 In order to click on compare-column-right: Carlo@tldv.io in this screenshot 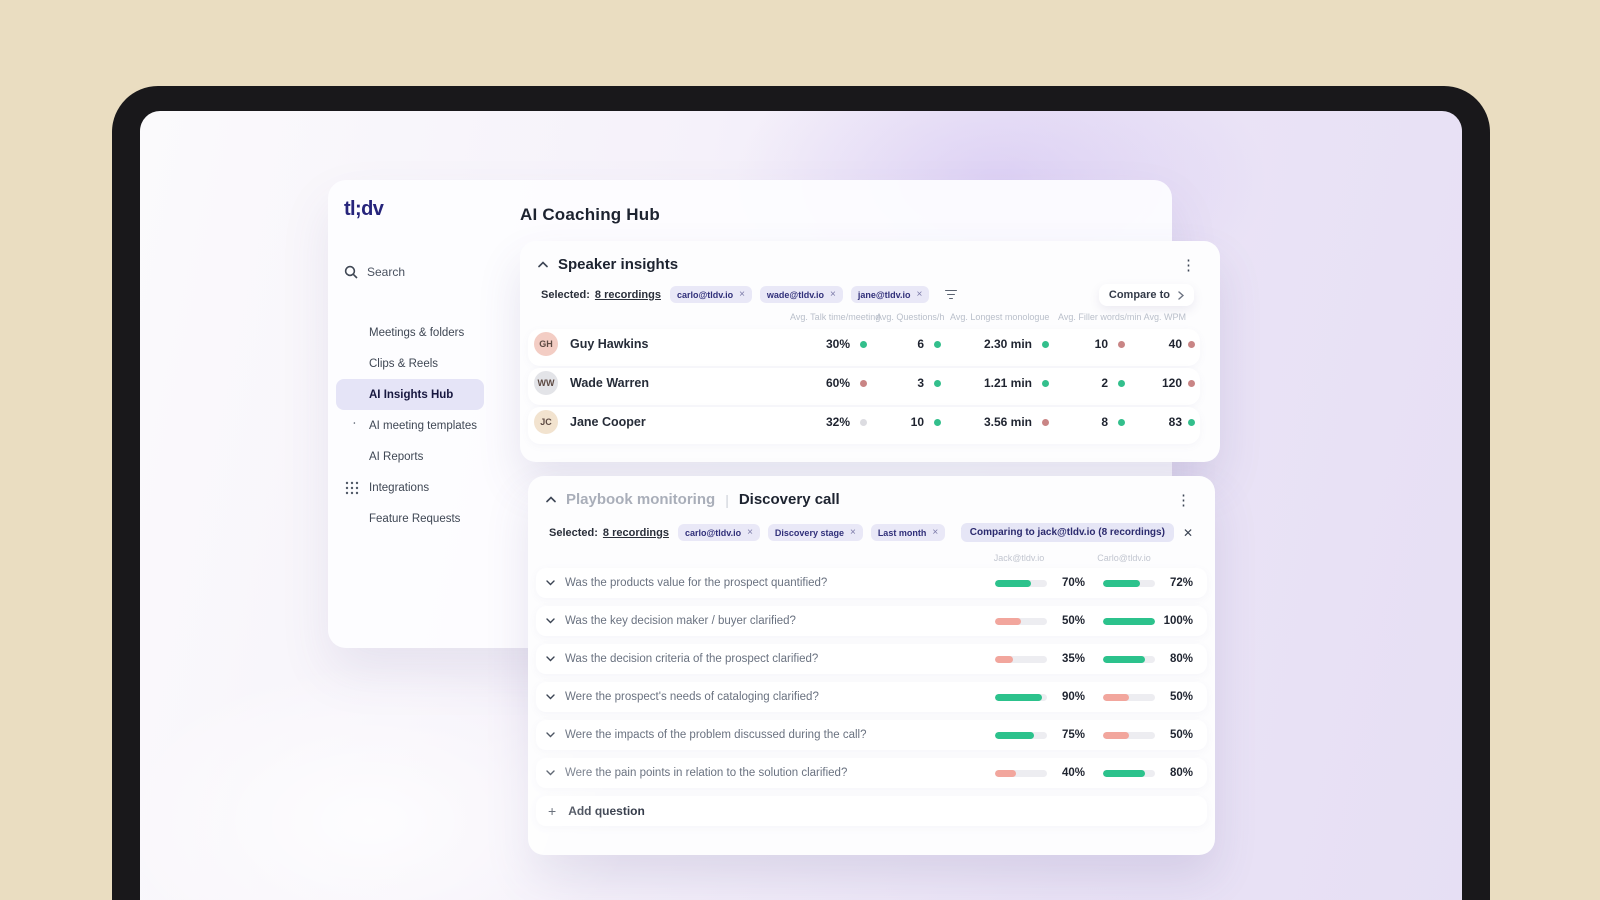, I will do `click(1124, 558)`.